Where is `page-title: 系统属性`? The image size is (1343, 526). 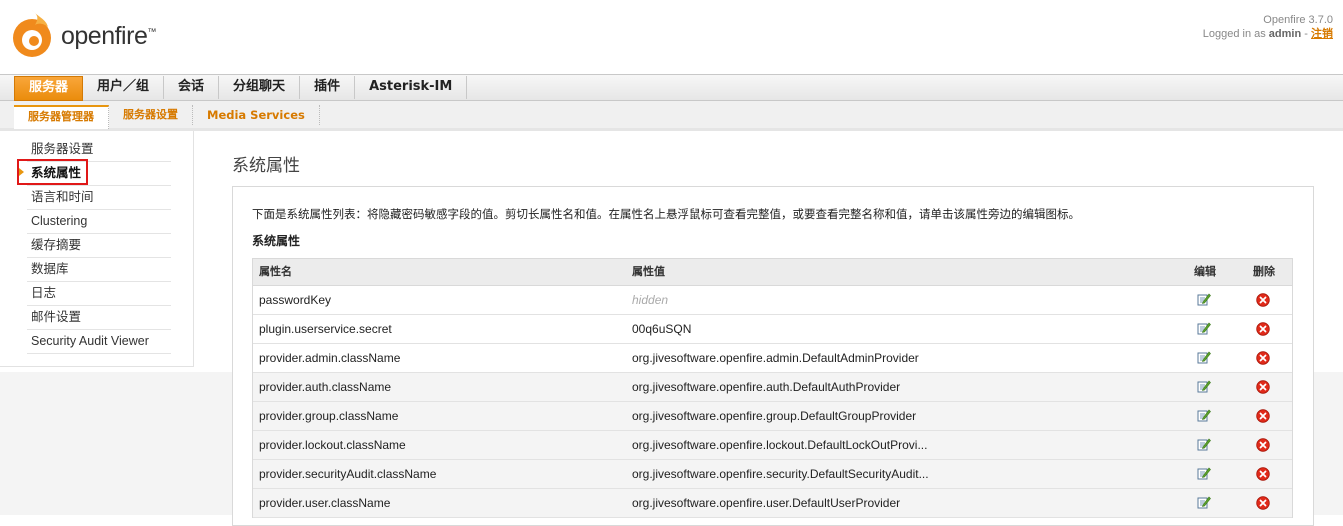 page-title: 系统属性 is located at coordinates (266, 166).